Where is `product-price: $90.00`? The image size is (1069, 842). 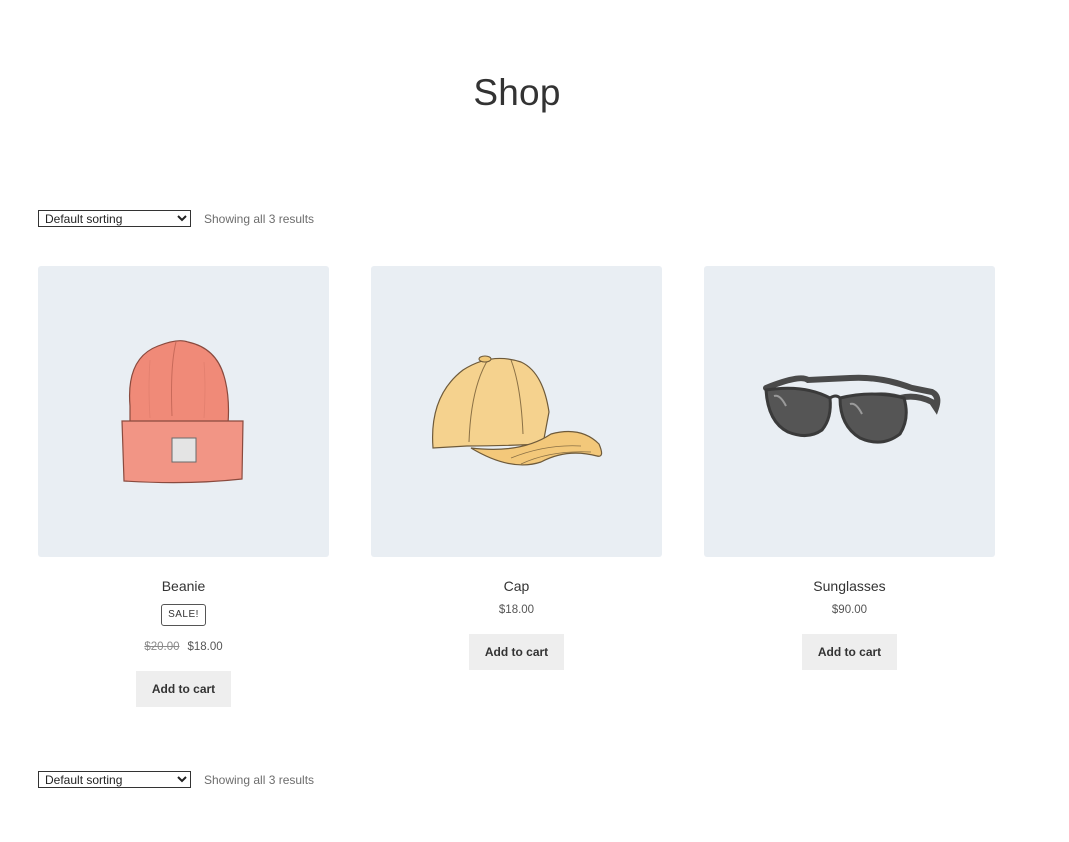 product-price: $90.00 is located at coordinates (849, 610).